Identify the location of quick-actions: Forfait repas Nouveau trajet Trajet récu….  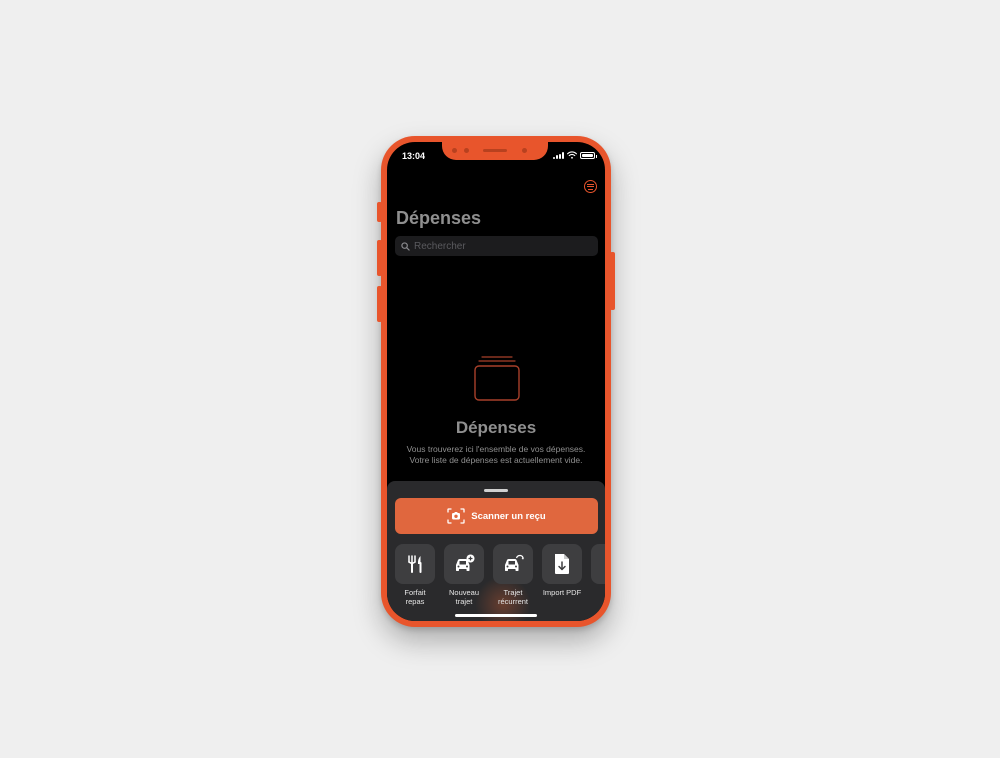
(500, 575).